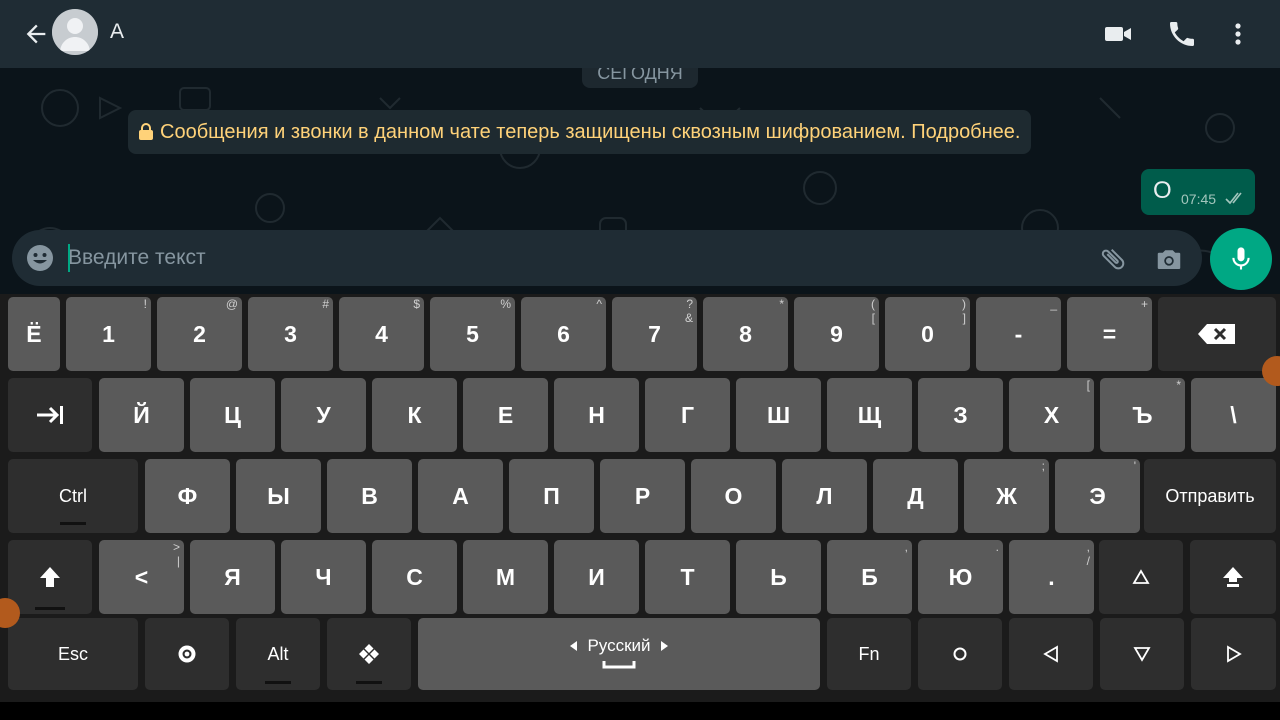 This screenshot has height=720, width=1280. Describe the element at coordinates (927, 334) in the screenshot. I see `number-row-key: 0) ]` at that location.